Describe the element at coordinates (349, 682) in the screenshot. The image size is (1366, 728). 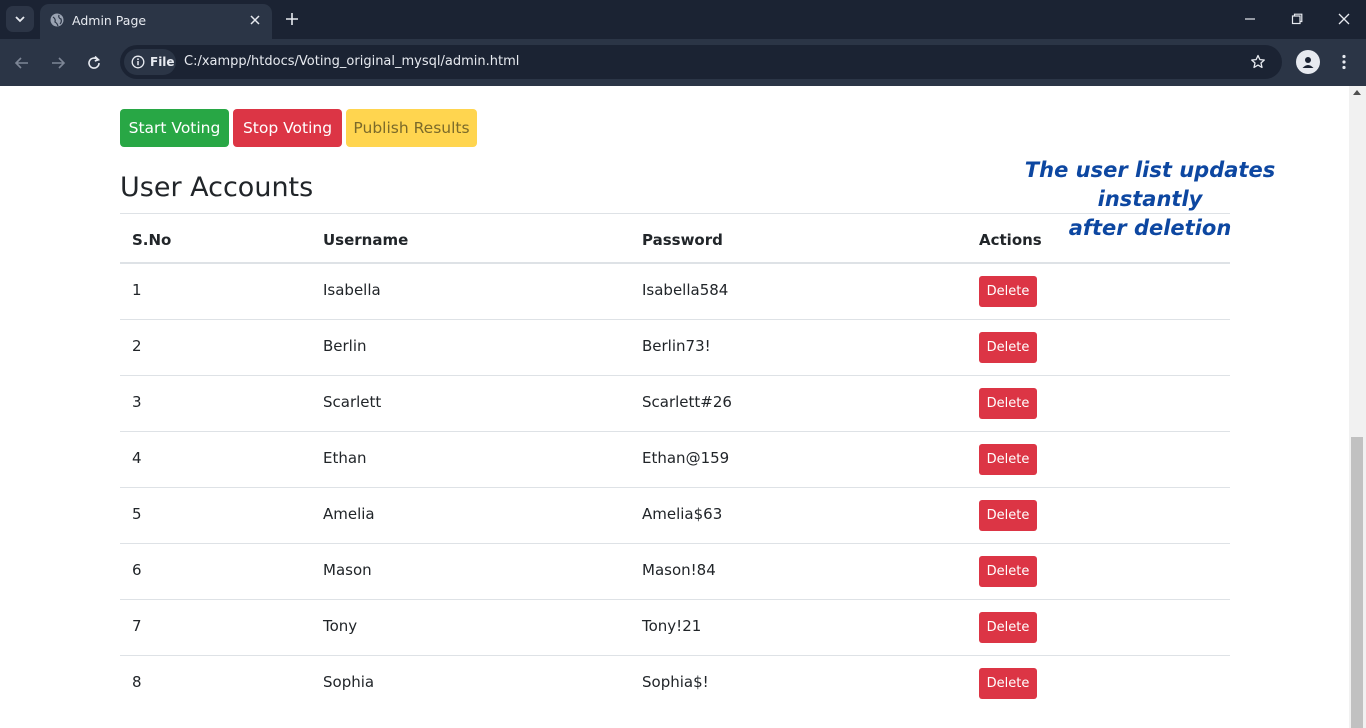
I see `cell-username: Sophia` at that location.